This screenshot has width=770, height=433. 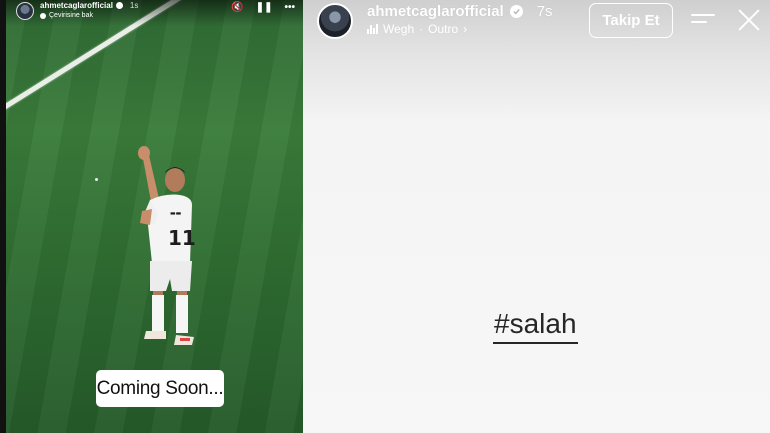 I want to click on translate-label: Çevirisine bak, so click(x=71, y=15).